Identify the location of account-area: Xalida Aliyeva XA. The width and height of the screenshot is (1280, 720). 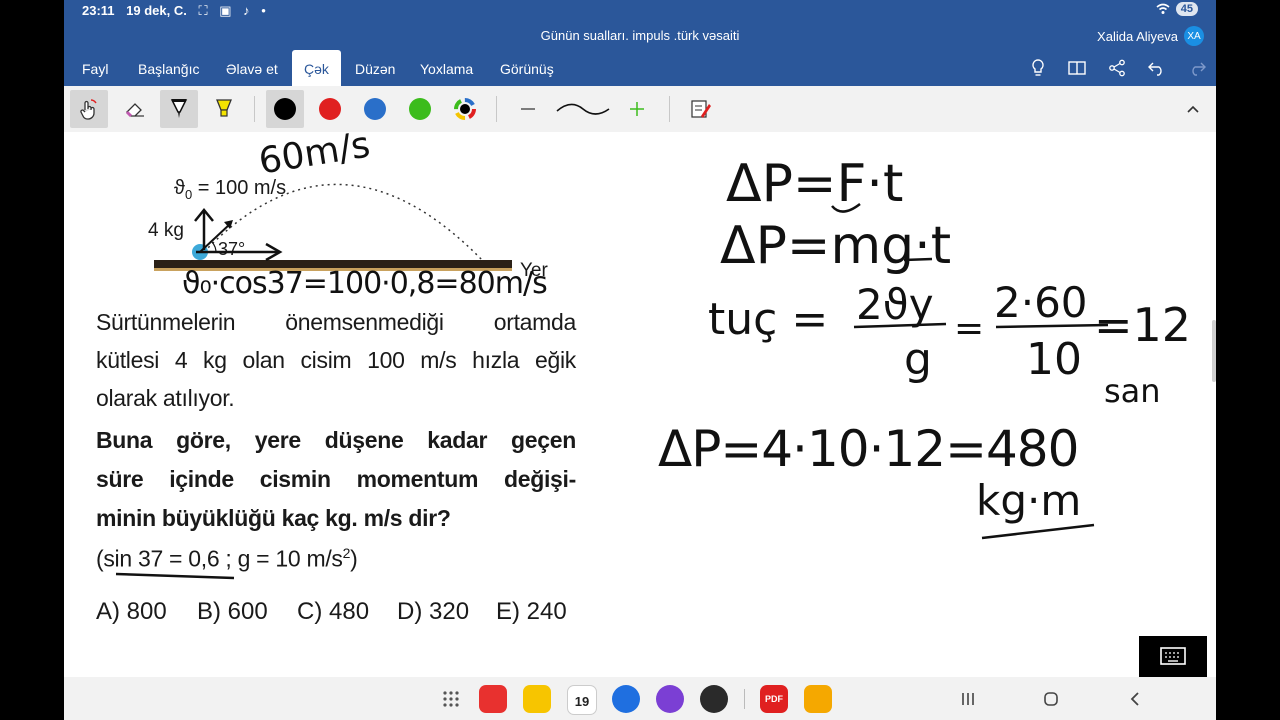
(1150, 36).